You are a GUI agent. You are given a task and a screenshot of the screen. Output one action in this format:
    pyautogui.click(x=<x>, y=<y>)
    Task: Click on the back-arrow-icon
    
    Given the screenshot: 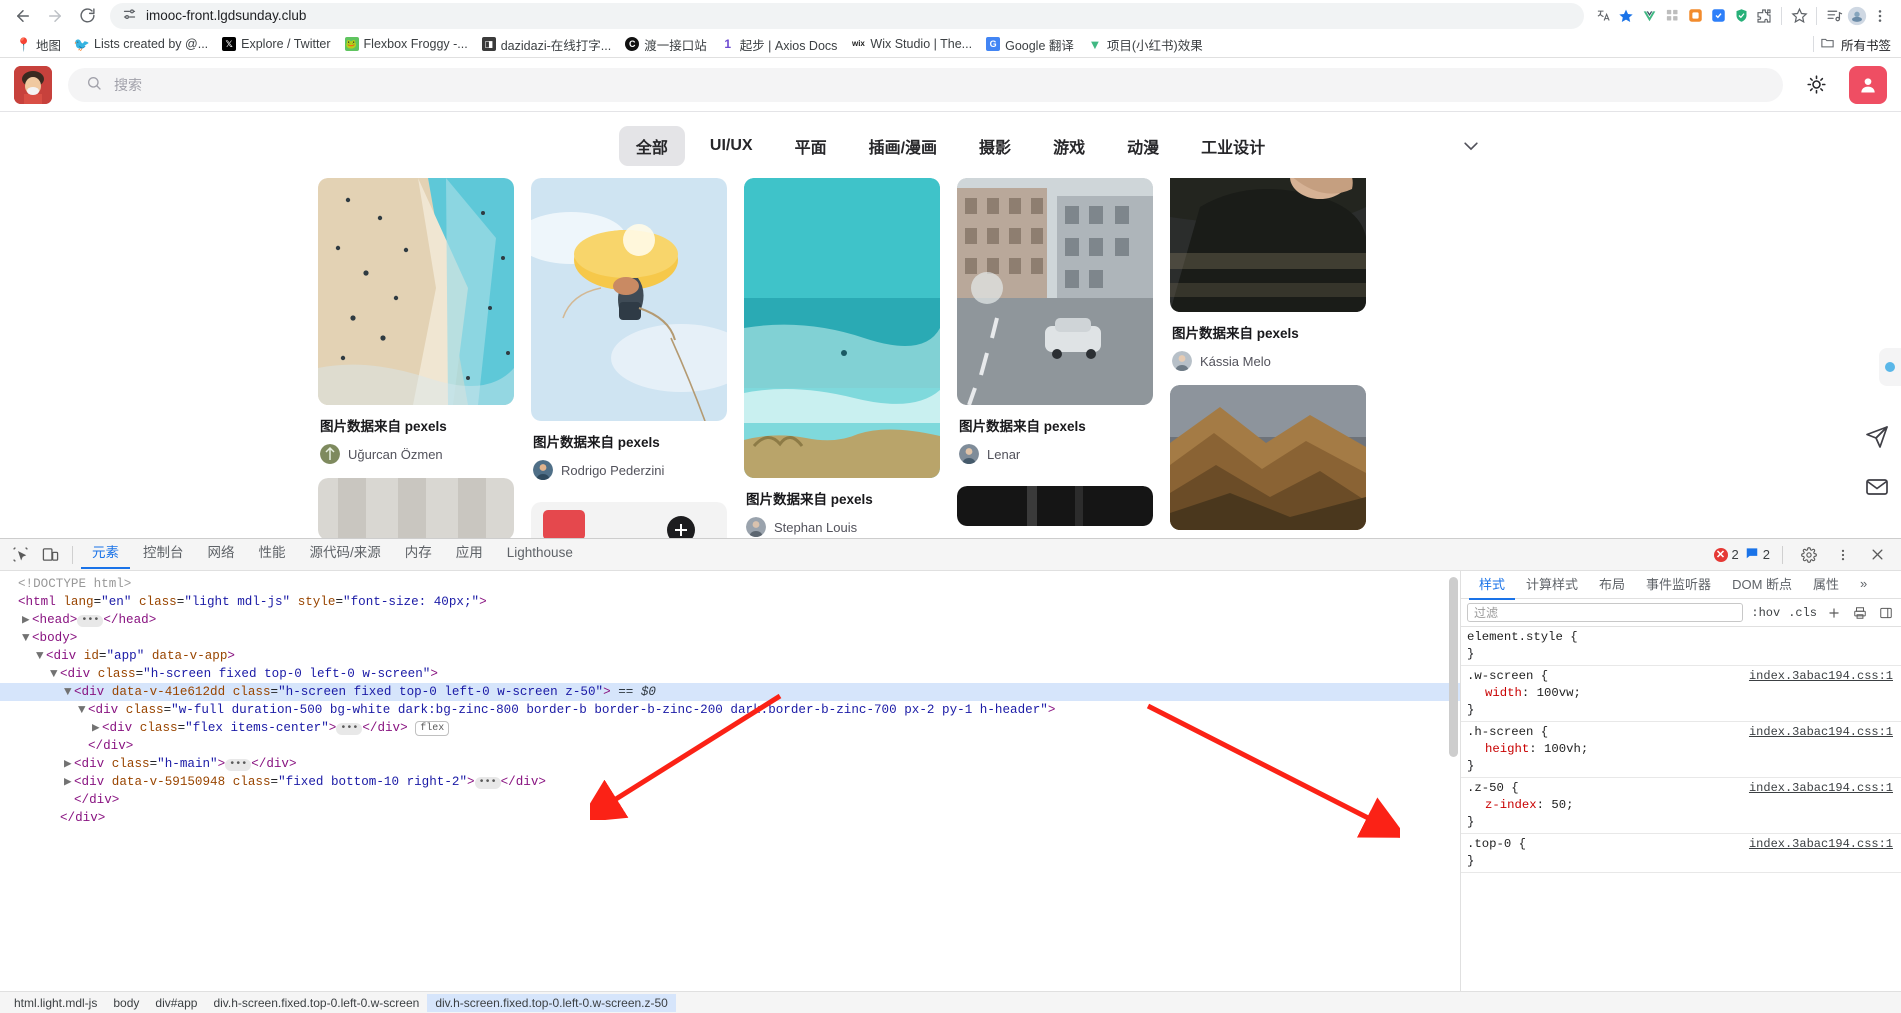 What is the action you would take?
    pyautogui.click(x=23, y=16)
    